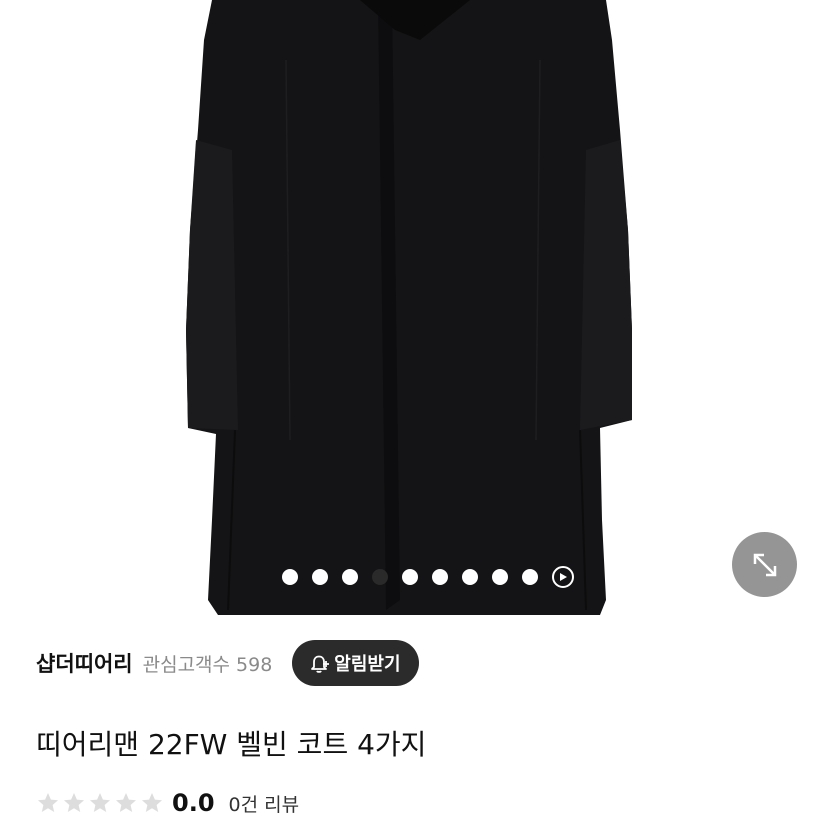  Describe the element at coordinates (193, 802) in the screenshot. I see `rating-score: 0.0` at that location.